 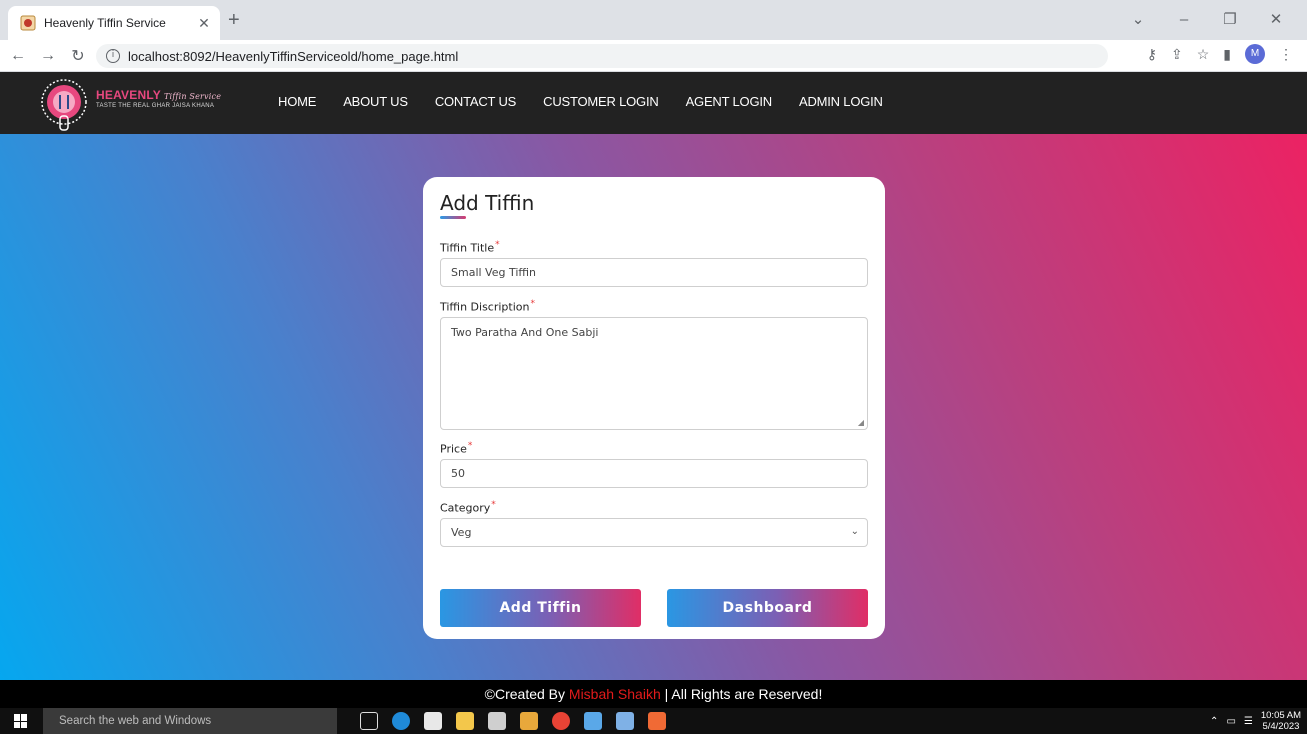 What do you see at coordinates (497, 721) in the screenshot?
I see `camera-icon` at bounding box center [497, 721].